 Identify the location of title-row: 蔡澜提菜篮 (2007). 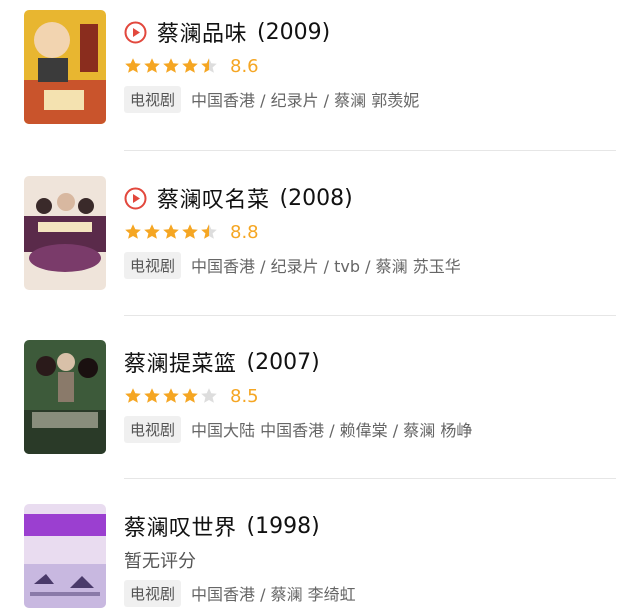
(222, 362).